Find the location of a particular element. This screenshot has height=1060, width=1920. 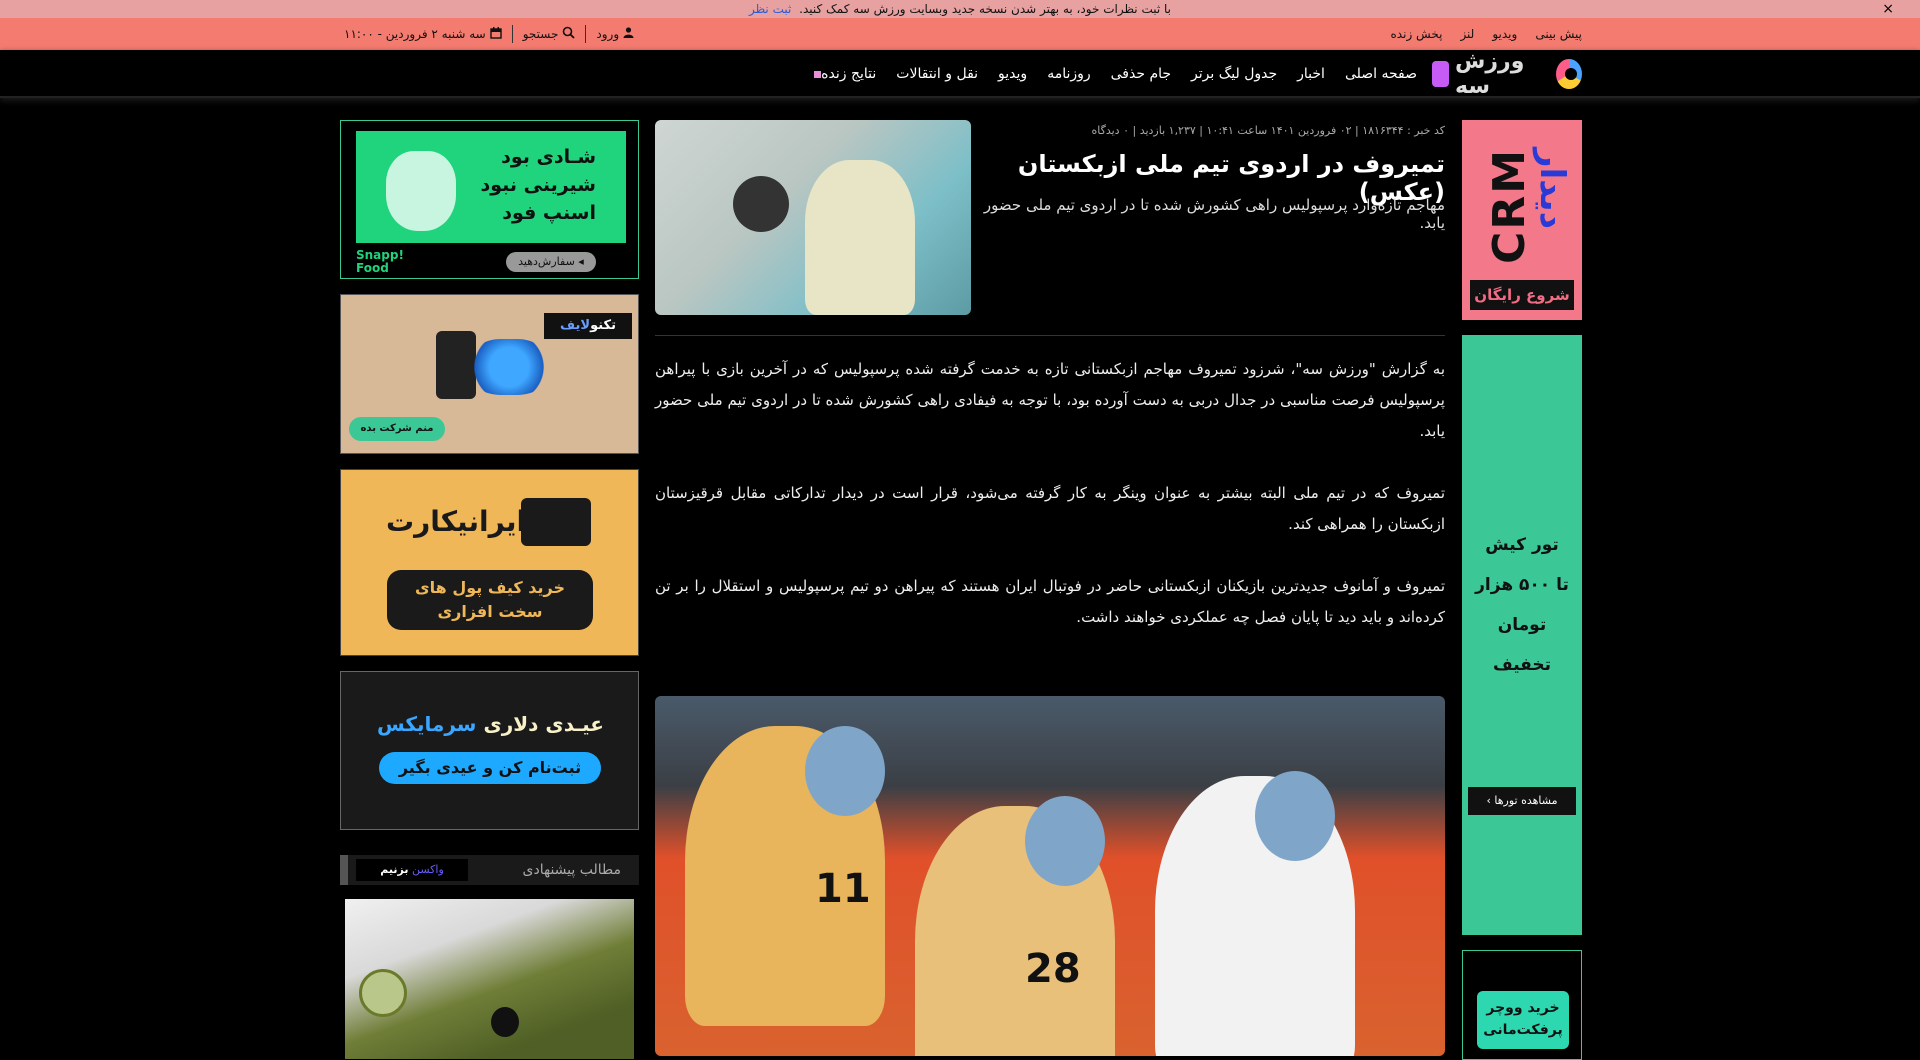

ad-irani-btn-line-1: خرید کیف پول های is located at coordinates (490, 587).